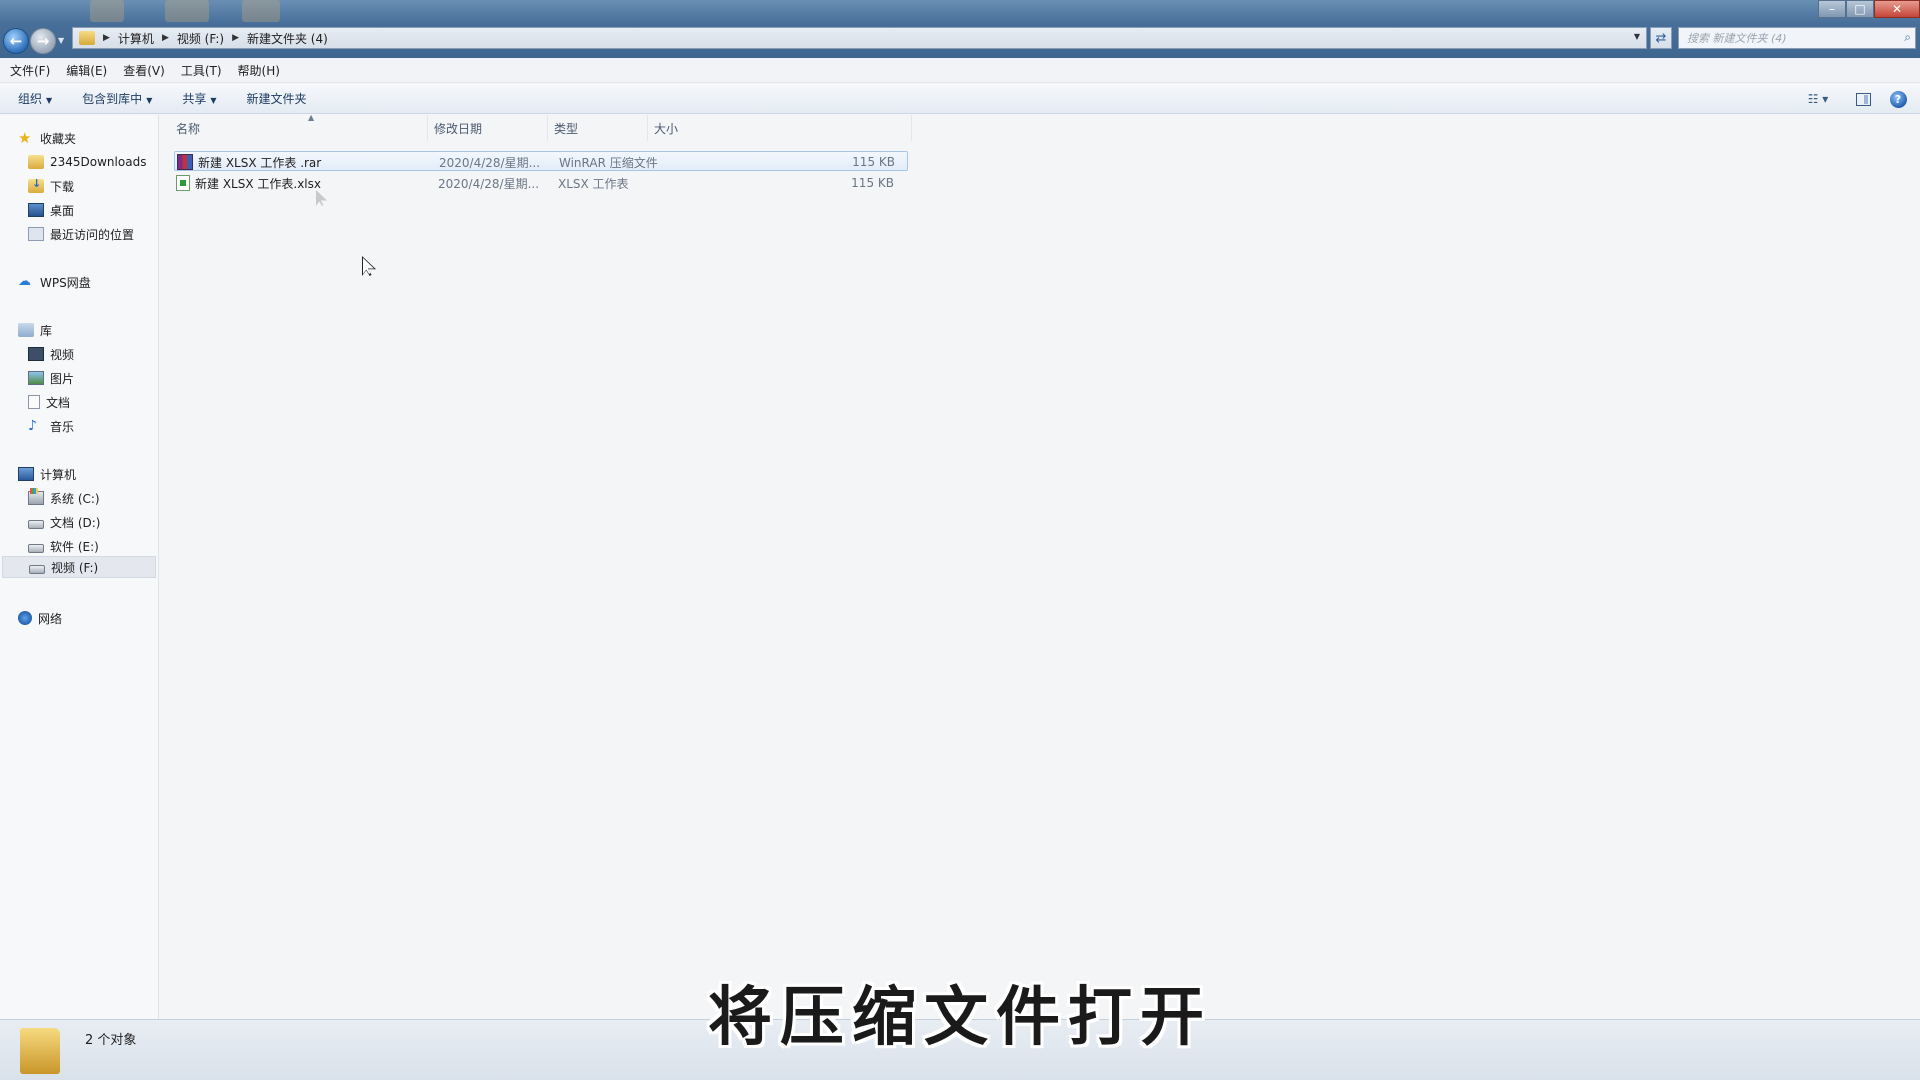 The image size is (1920, 1080). I want to click on new-folder-button: 新建文件夹, so click(277, 98).